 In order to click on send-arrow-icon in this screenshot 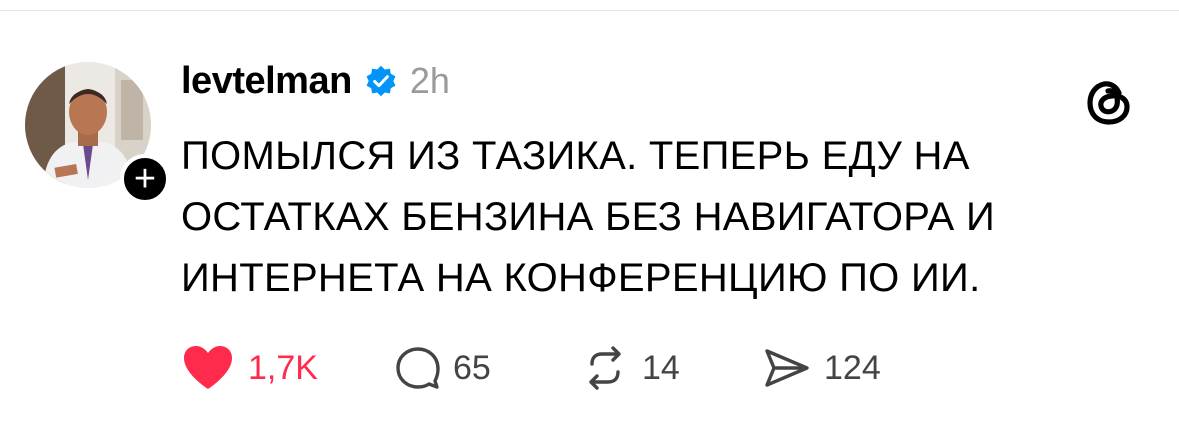, I will do `click(787, 368)`.